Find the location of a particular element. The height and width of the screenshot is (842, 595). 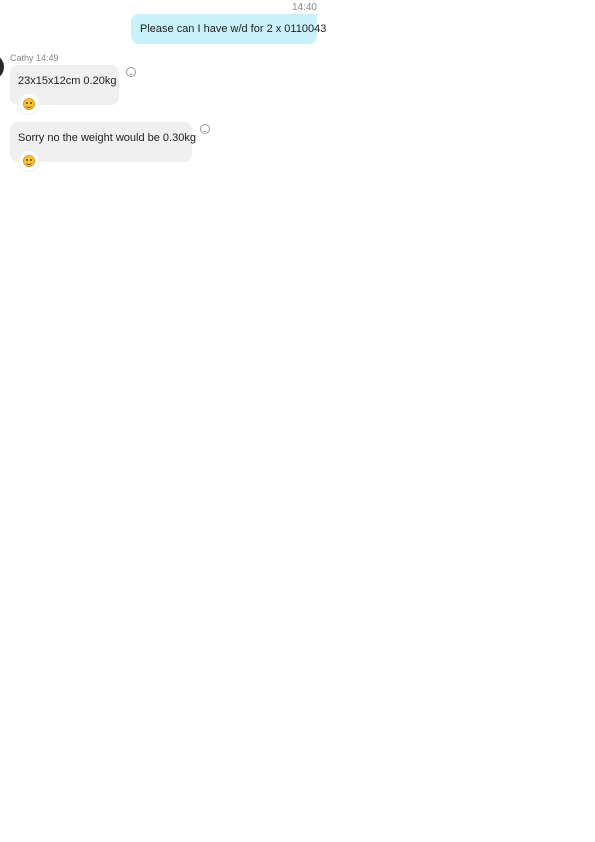

incoming-header: Cathy 14:49 is located at coordinates (34, 58).